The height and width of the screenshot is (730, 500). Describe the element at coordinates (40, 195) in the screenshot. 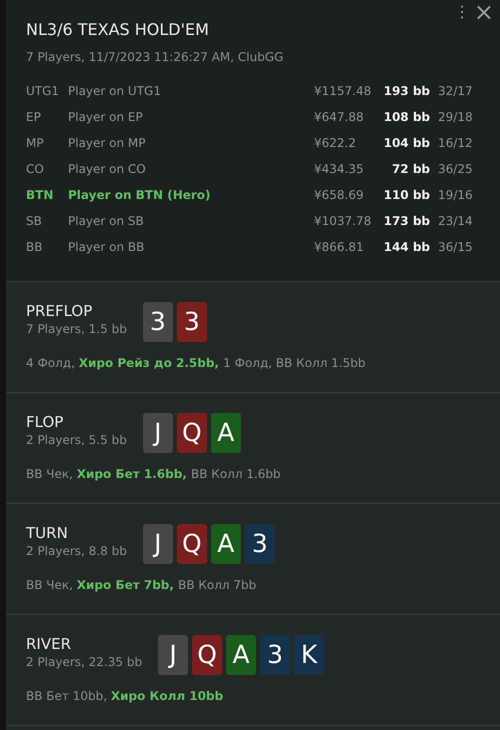

I see `player-position: BTN` at that location.